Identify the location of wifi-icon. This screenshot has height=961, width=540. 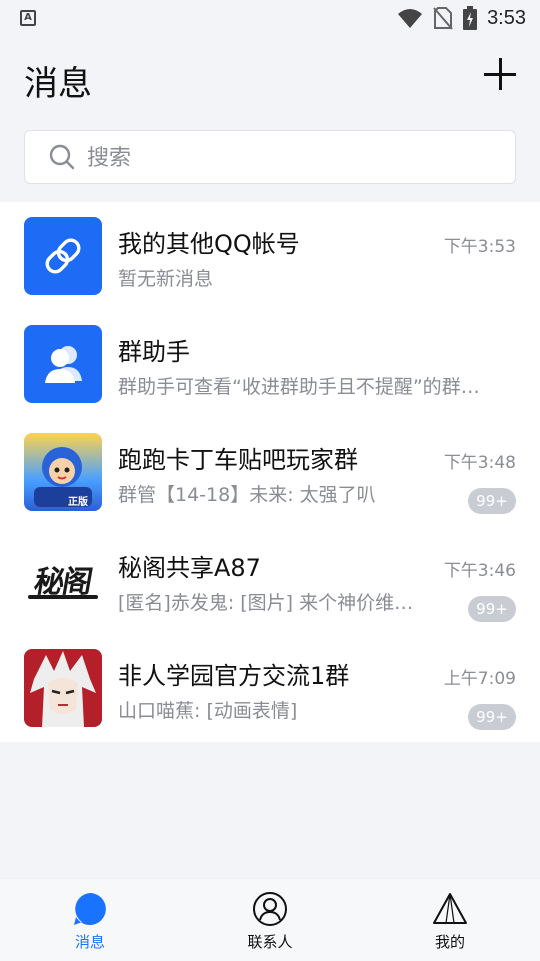
(410, 18).